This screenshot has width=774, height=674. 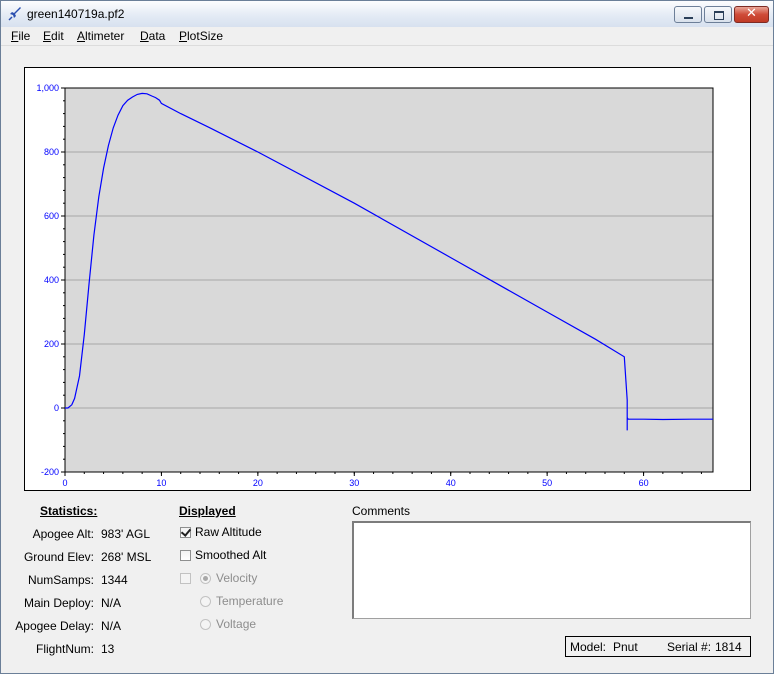 I want to click on comments-label: Comments, so click(x=381, y=511).